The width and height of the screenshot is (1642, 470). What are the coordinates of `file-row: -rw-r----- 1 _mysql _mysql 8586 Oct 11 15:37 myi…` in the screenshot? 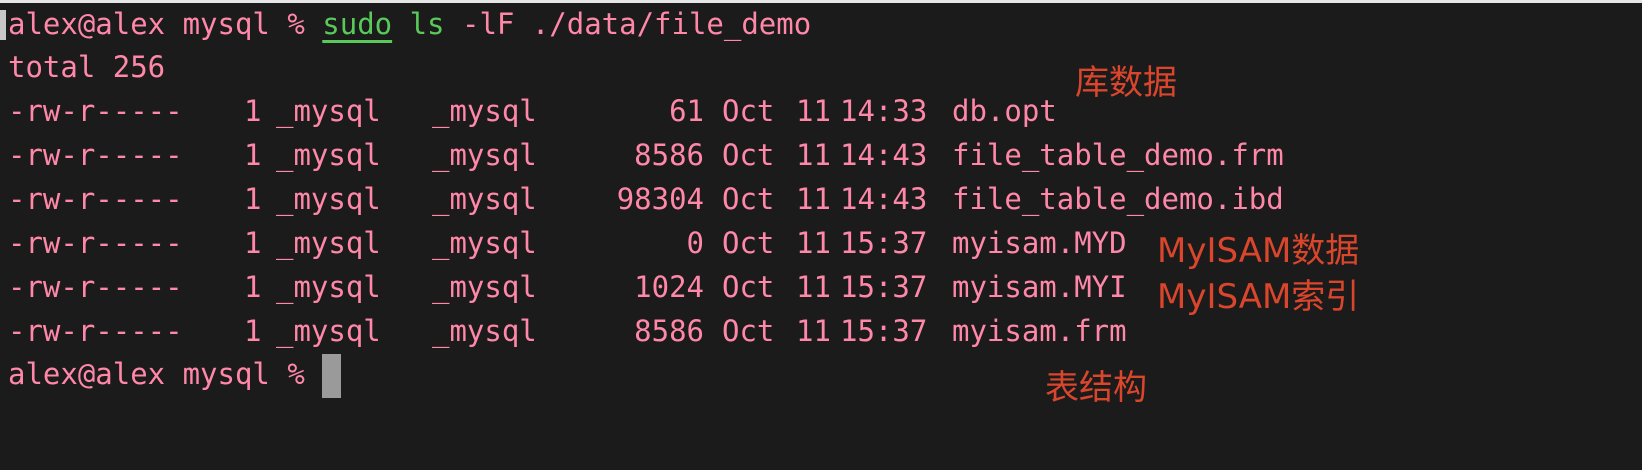 It's located at (567, 331).